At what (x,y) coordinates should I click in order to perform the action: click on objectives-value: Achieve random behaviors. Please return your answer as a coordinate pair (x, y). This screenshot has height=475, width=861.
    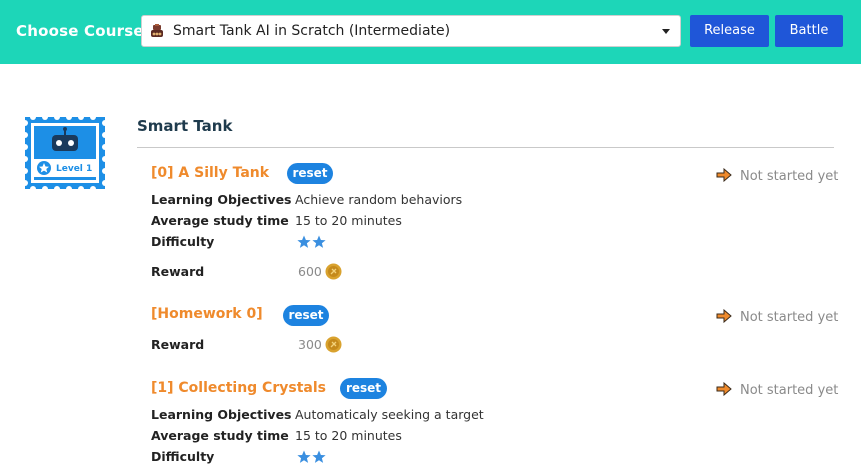
    Looking at the image, I should click on (379, 199).